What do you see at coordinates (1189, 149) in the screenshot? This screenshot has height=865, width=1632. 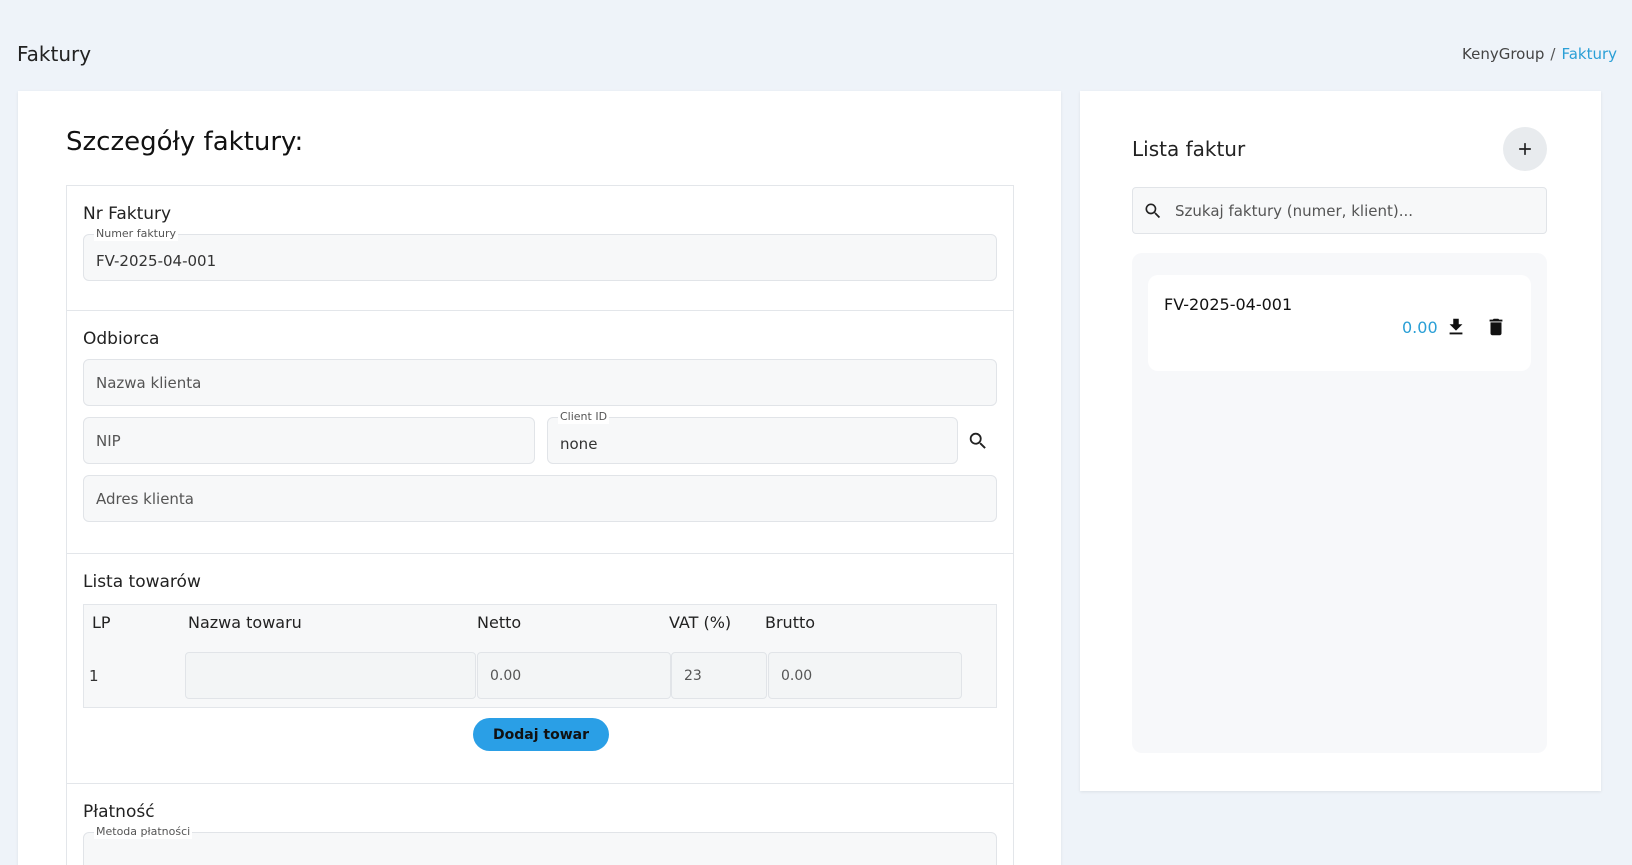 I see `invoice-list-title: Lista faktur` at bounding box center [1189, 149].